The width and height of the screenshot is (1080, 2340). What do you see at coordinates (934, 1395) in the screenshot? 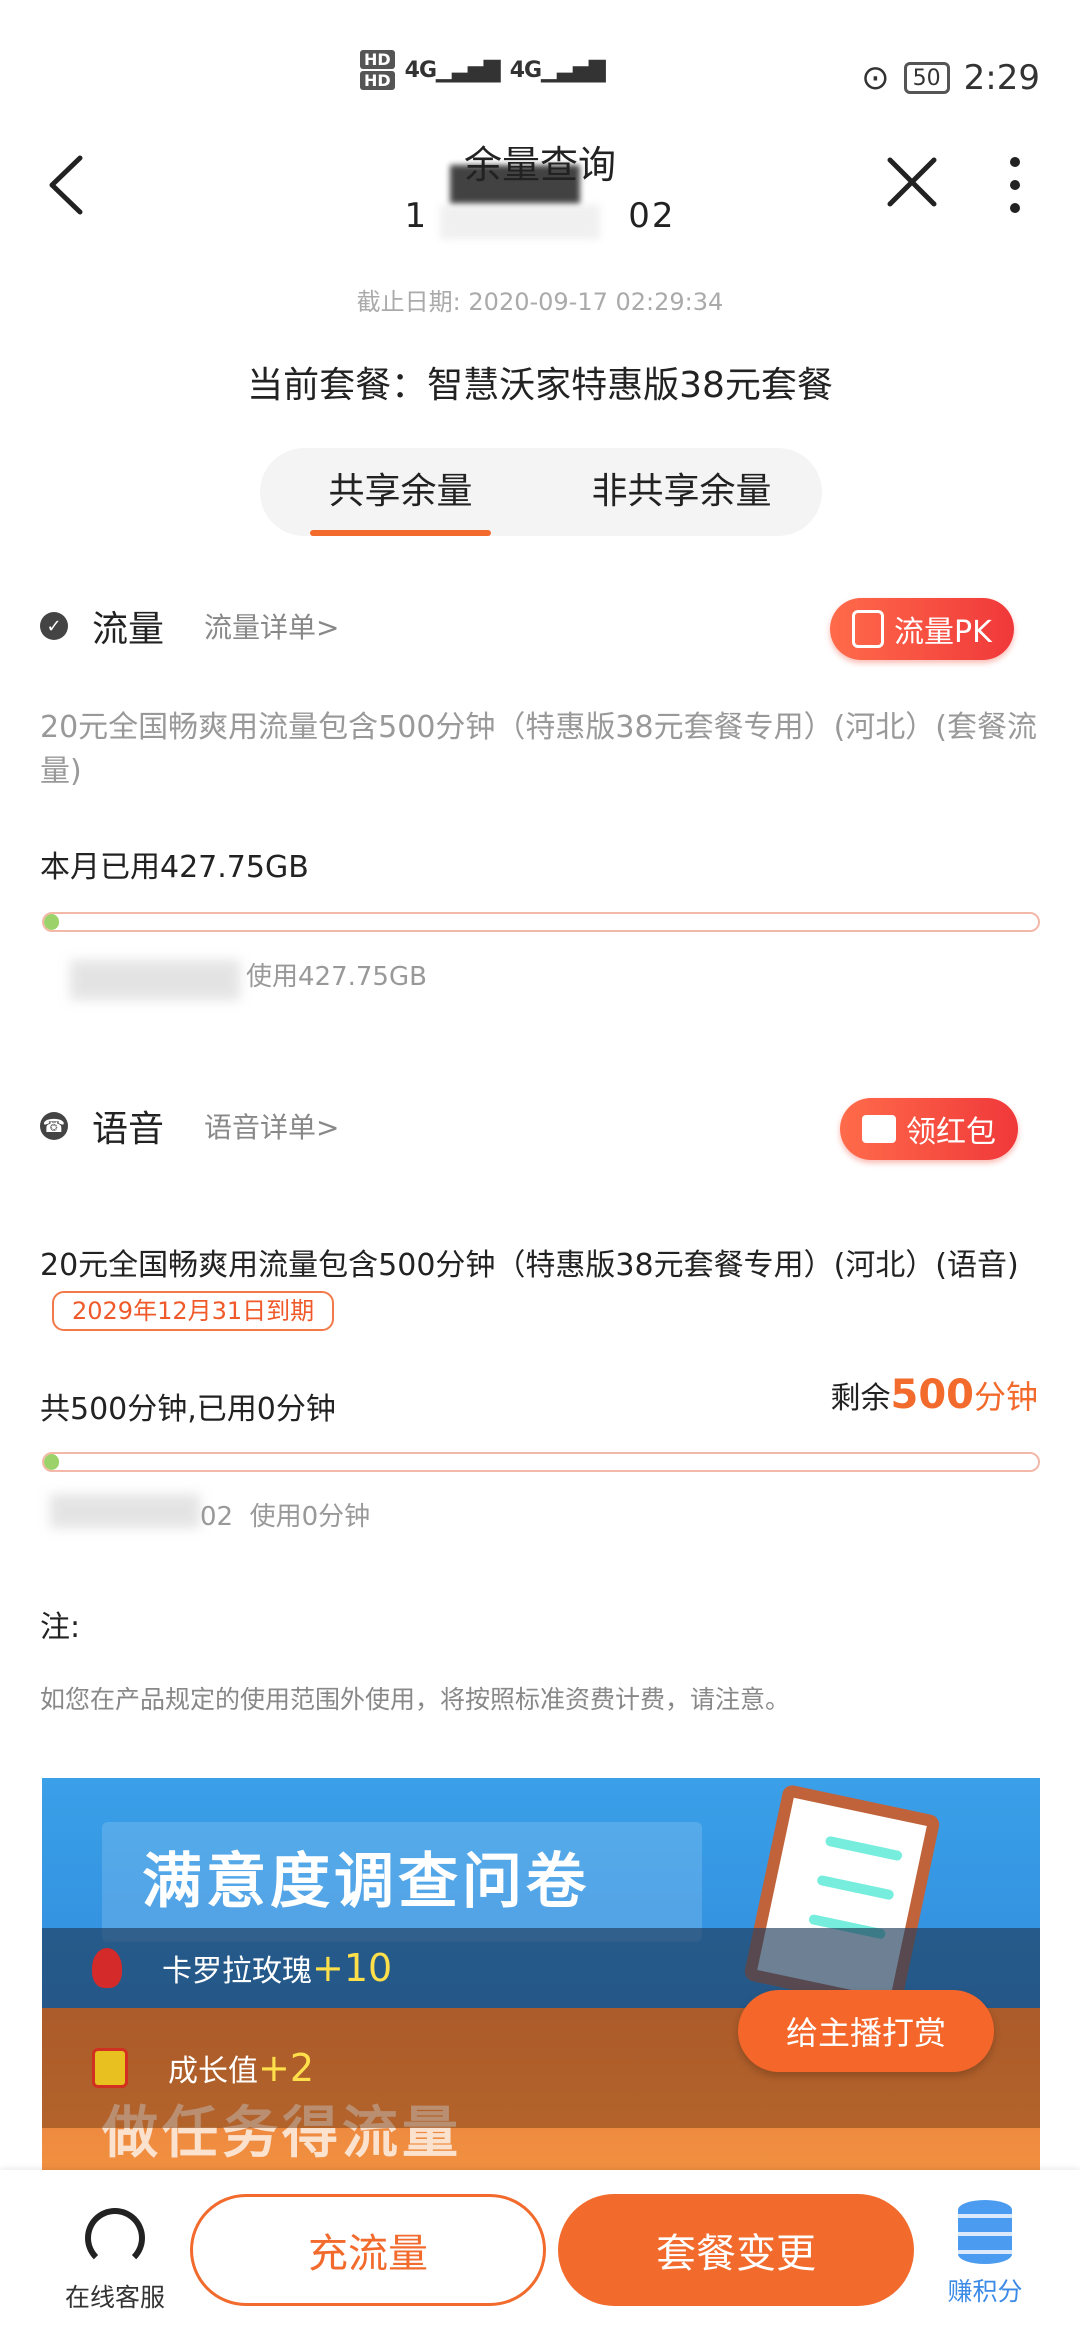
I see `voice-remaining: 剩余500分钟` at bounding box center [934, 1395].